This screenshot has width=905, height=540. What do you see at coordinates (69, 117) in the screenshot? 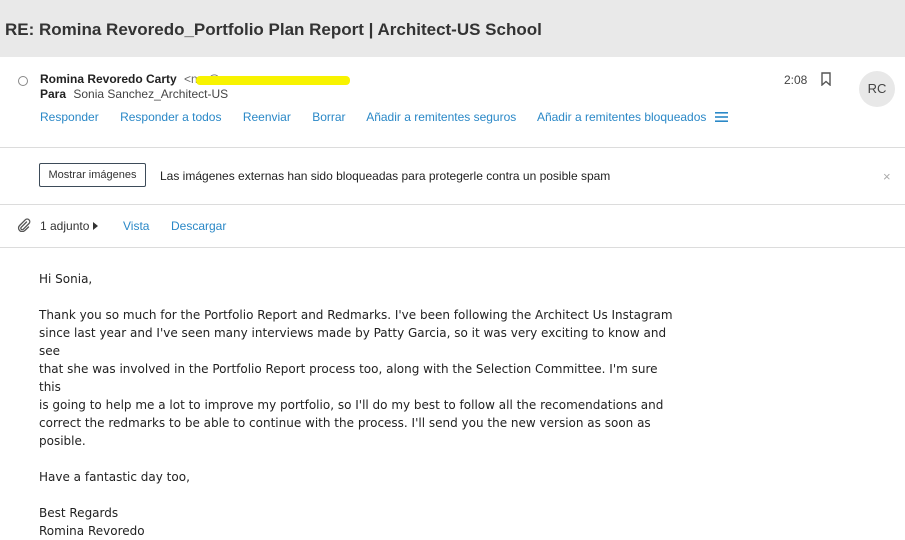
I see `reply-button: Responder` at bounding box center [69, 117].